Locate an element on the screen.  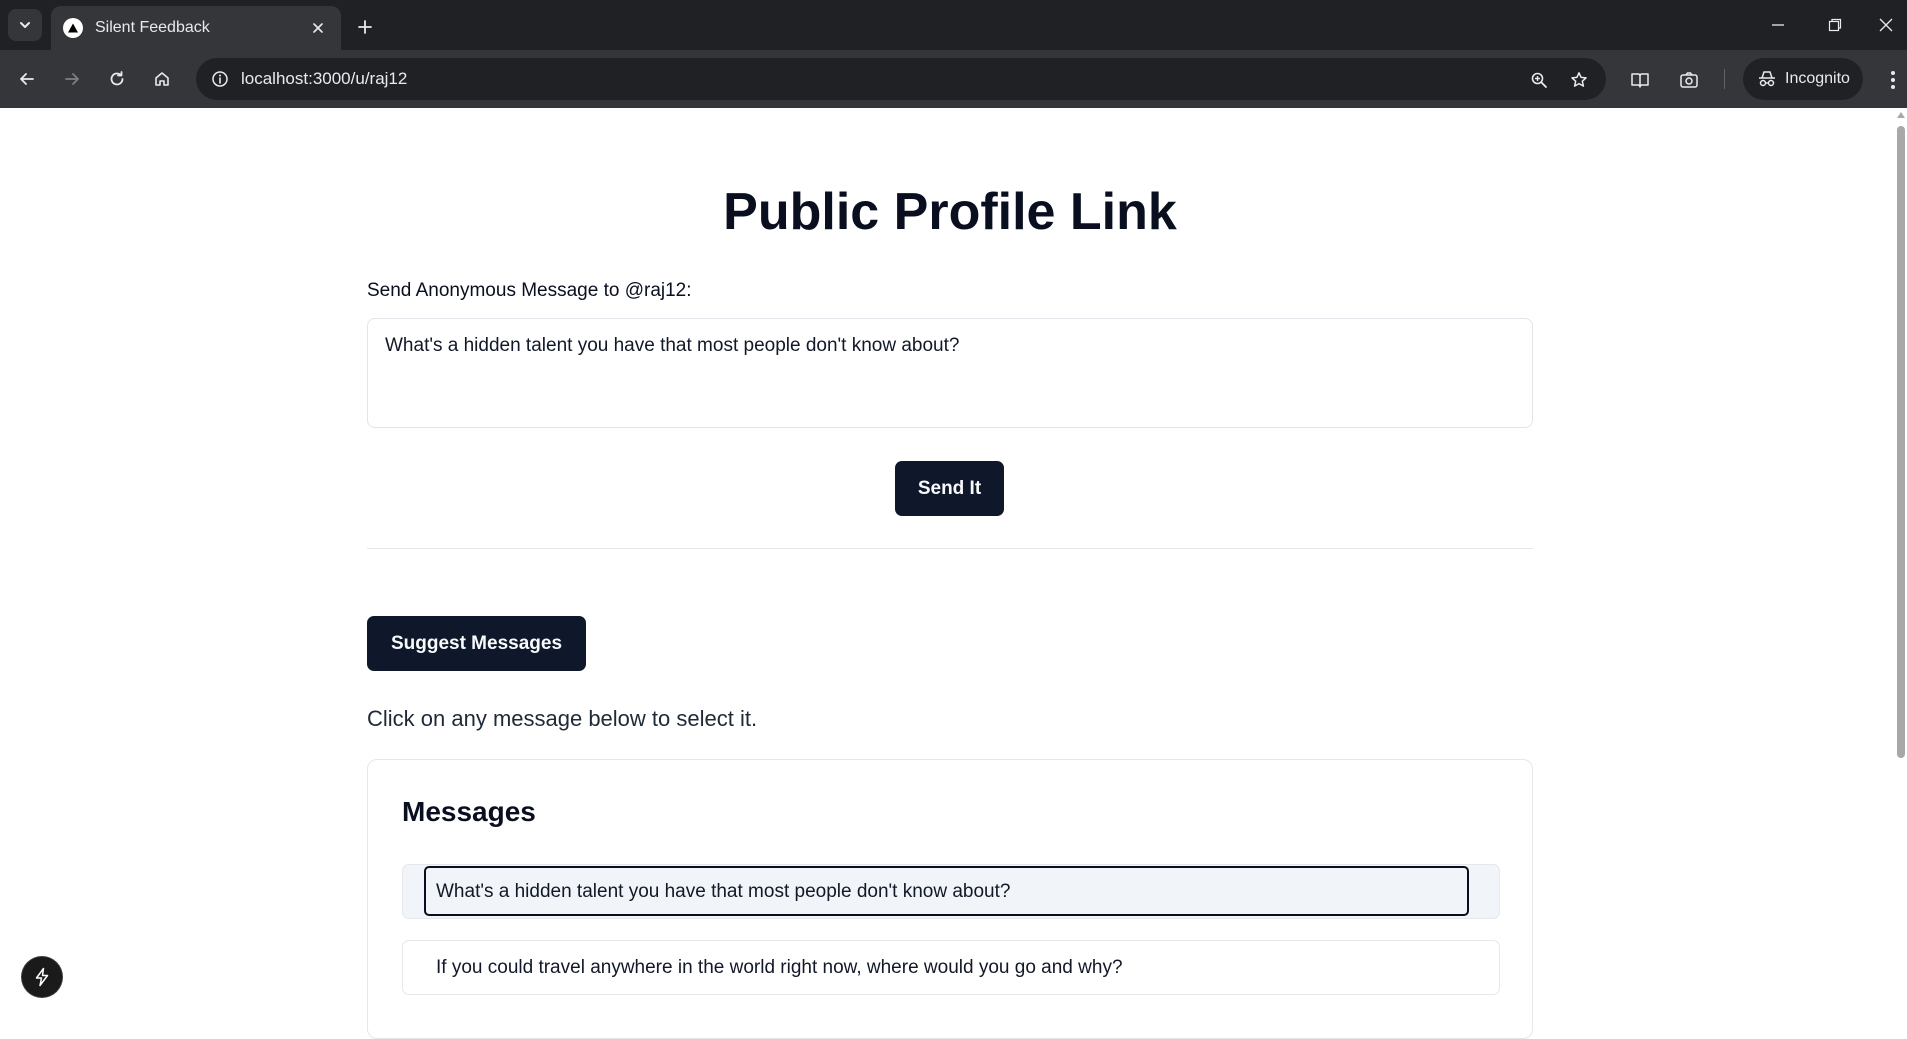
scroll-up-arrow is located at coordinates (1901, 115).